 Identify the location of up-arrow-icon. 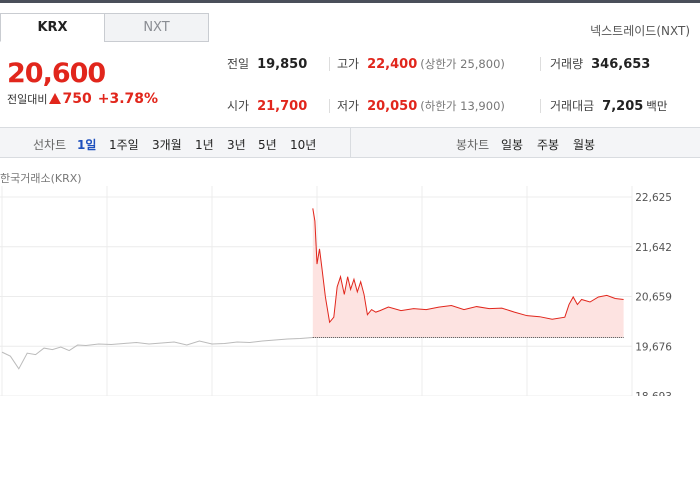
(55, 98).